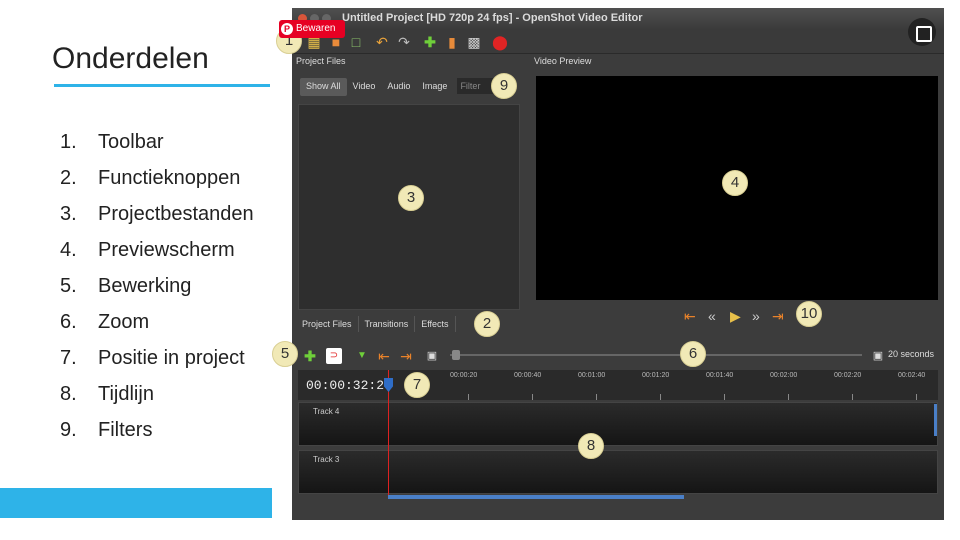 The height and width of the screenshot is (540, 960). What do you see at coordinates (563, 61) in the screenshot?
I see `video-preview-header: Video Preview` at bounding box center [563, 61].